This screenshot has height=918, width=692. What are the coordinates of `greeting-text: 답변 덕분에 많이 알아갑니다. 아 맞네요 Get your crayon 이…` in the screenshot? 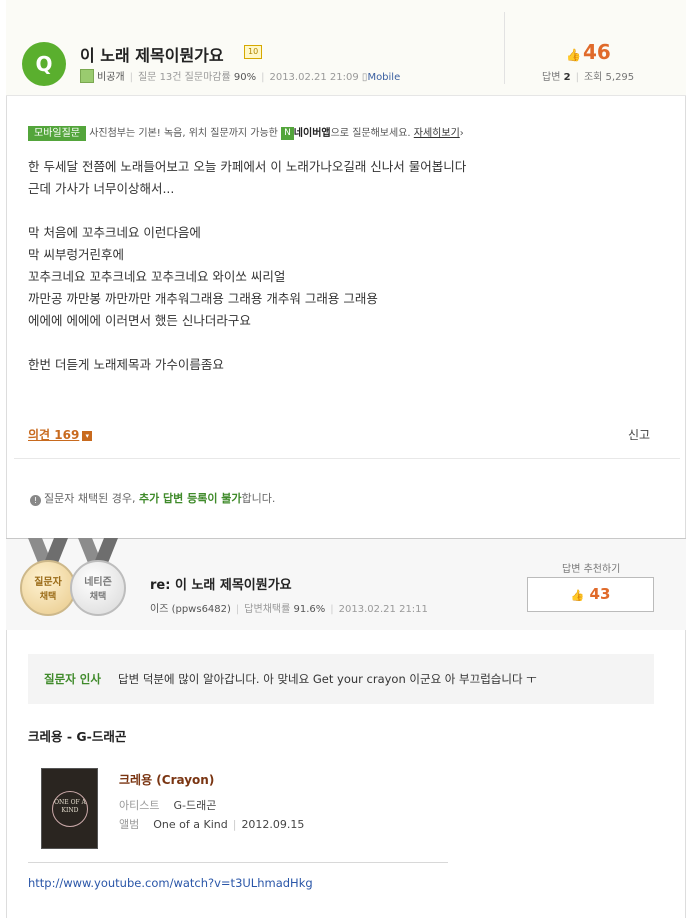 It's located at (327, 679).